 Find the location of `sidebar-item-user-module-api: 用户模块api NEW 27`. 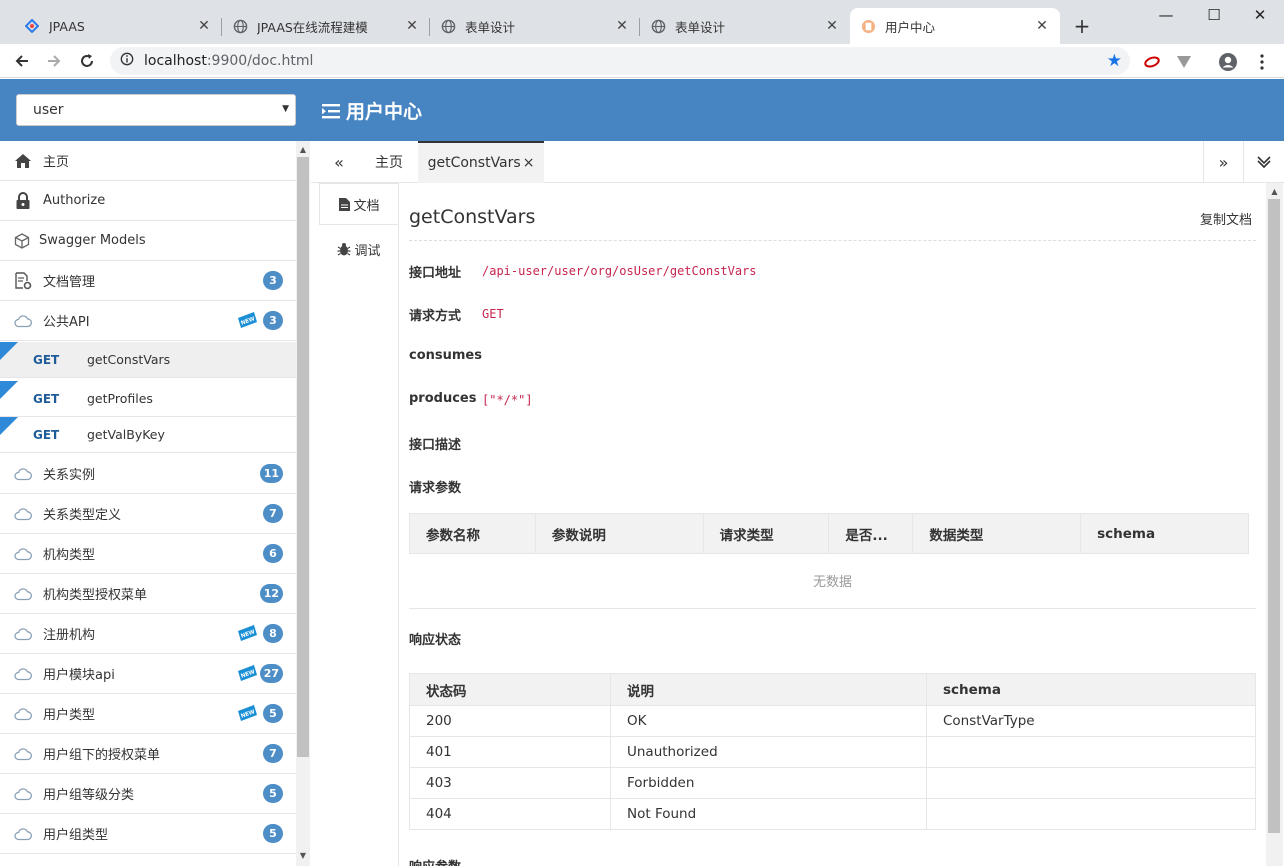

sidebar-item-user-module-api: 用户模块api NEW 27 is located at coordinates (148, 674).